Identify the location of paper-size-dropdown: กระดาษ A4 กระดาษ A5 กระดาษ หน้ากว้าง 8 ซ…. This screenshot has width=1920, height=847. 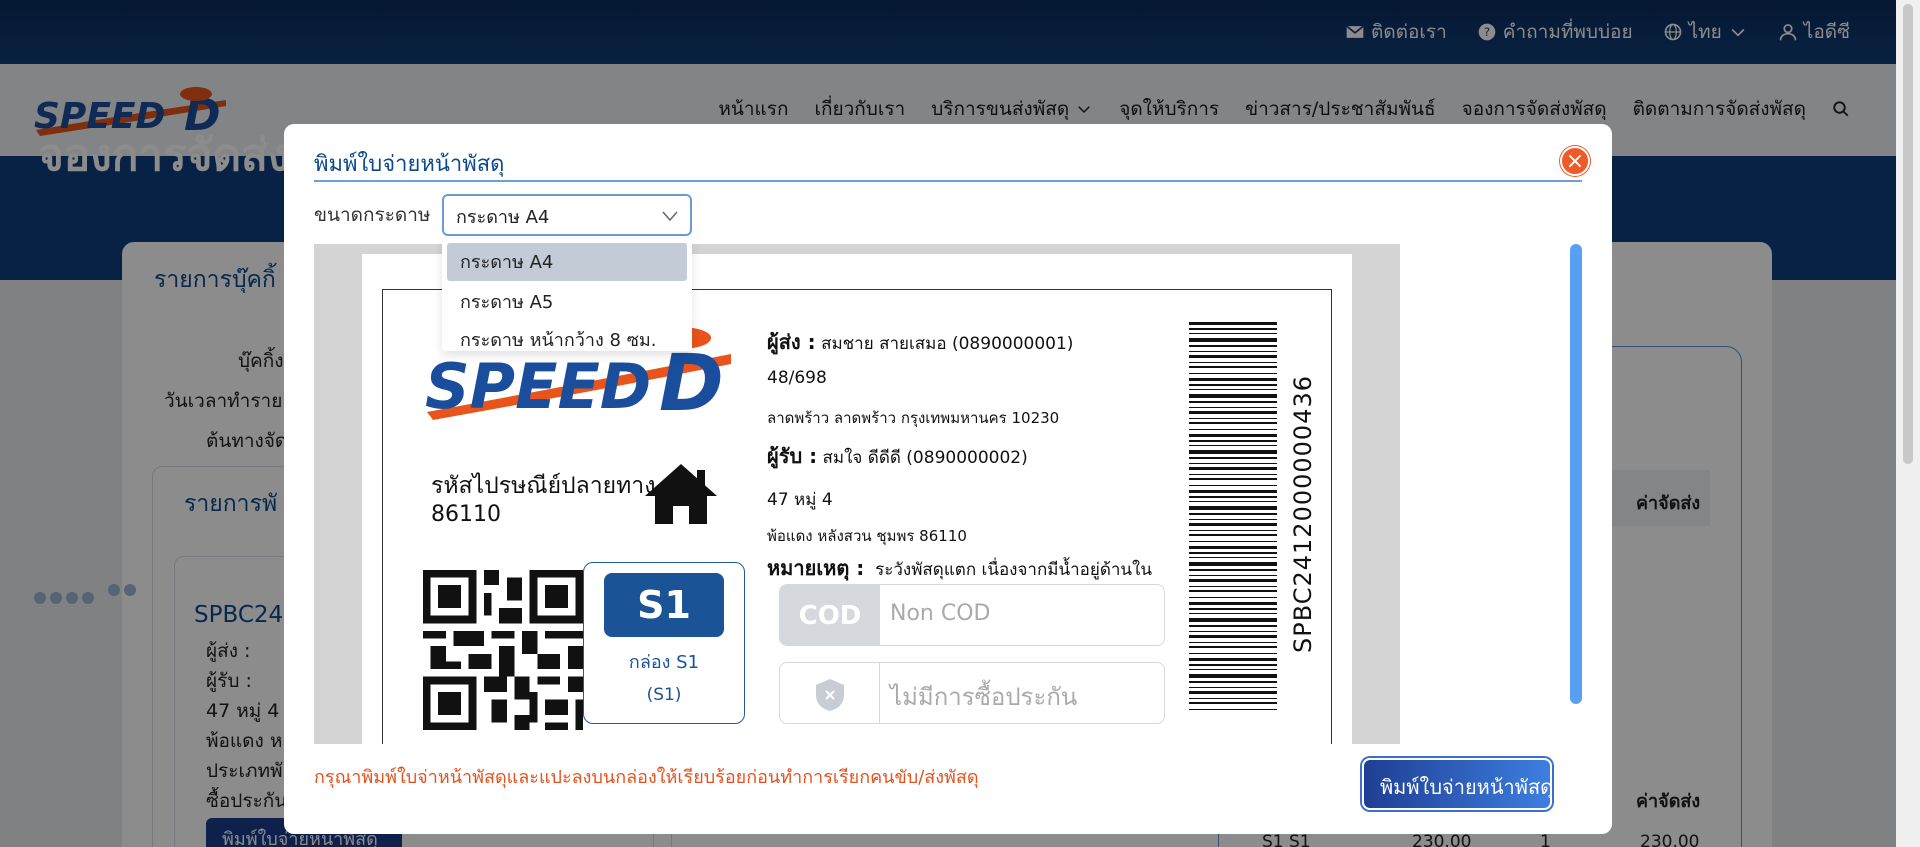
(567, 295).